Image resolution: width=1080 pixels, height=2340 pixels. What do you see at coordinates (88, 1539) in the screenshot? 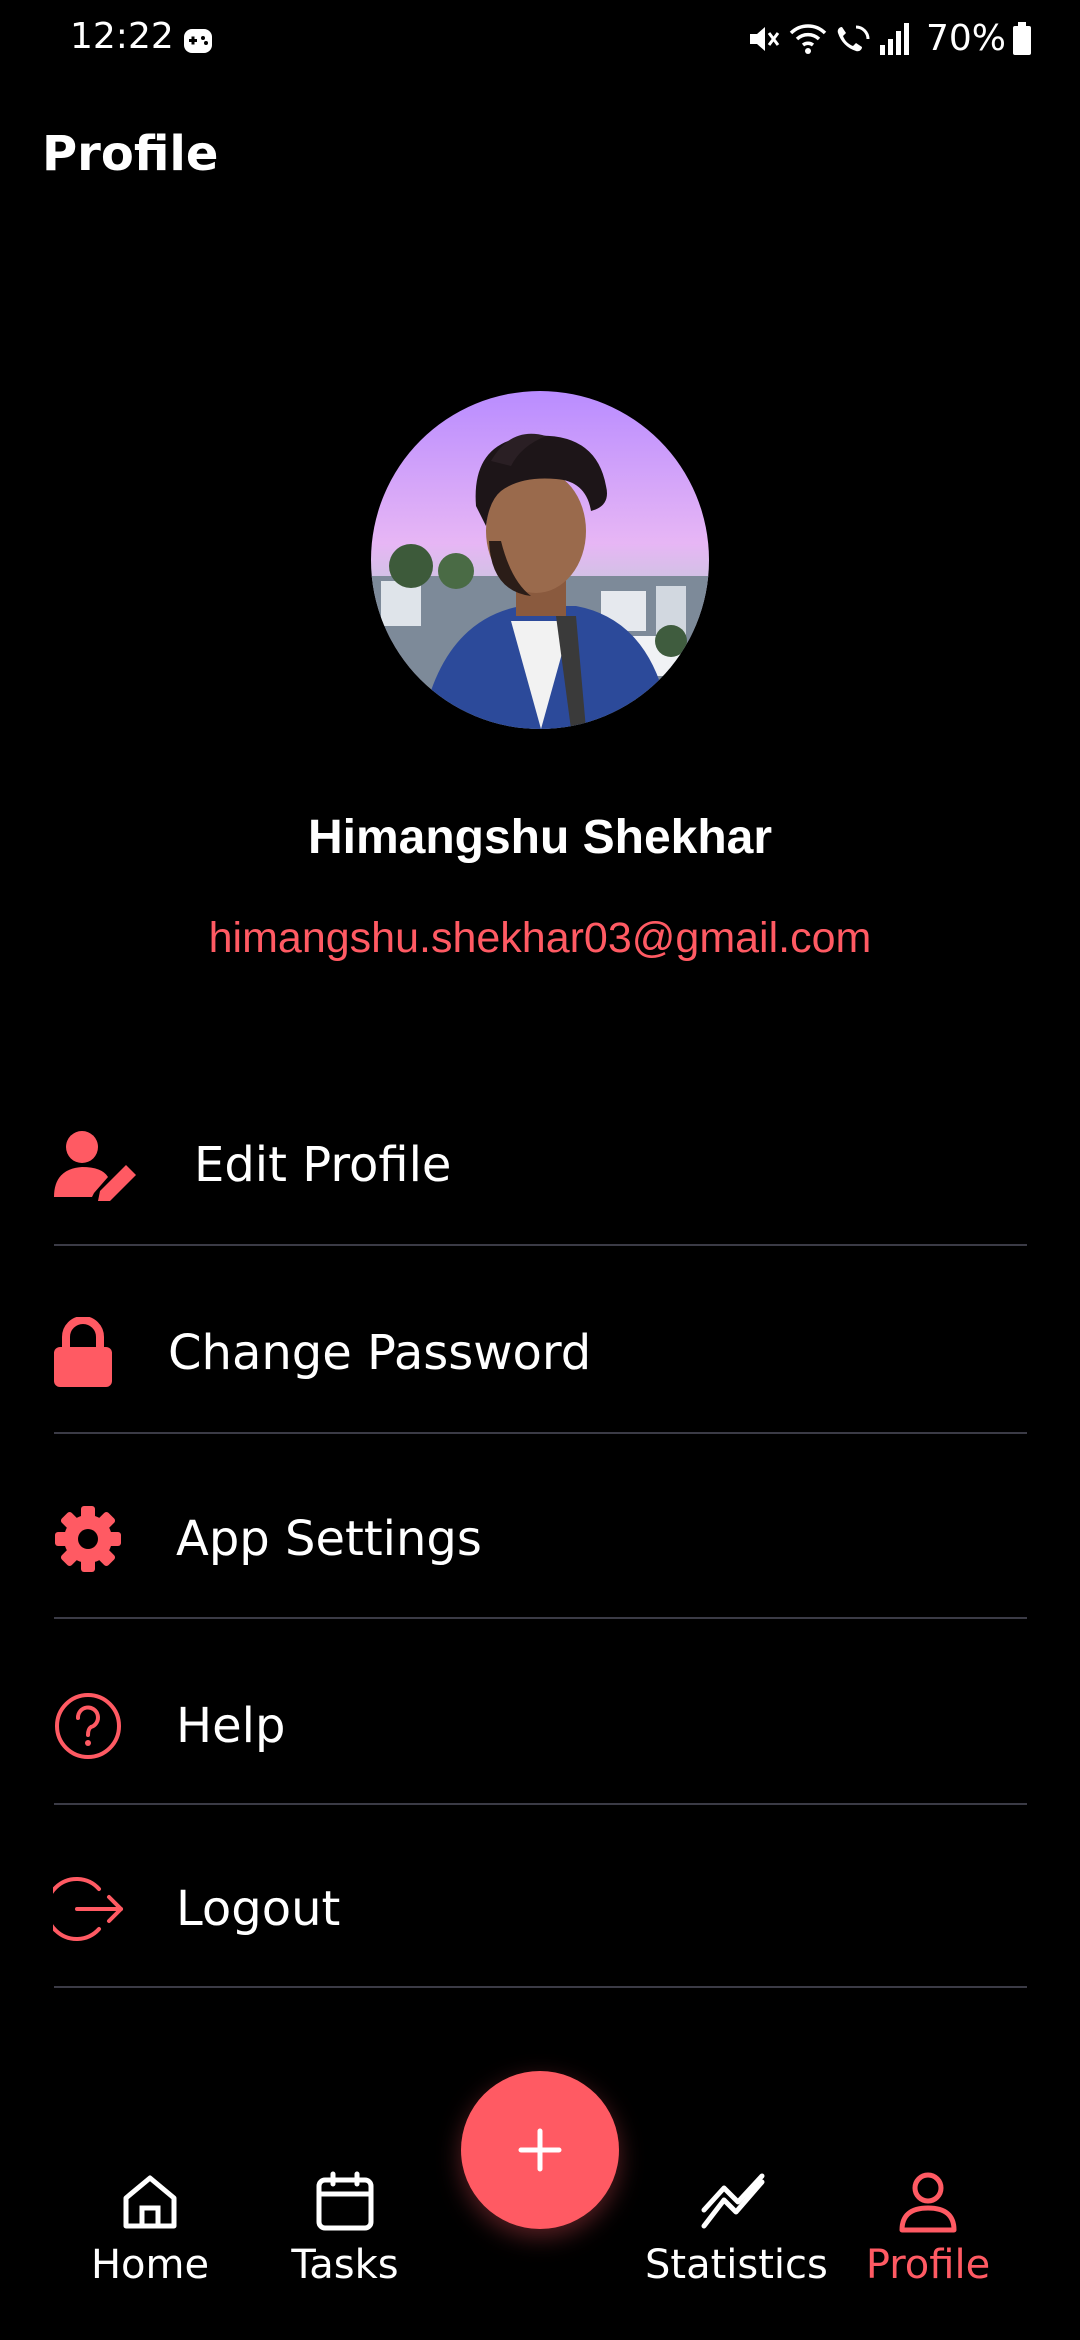
I see `gear-icon` at bounding box center [88, 1539].